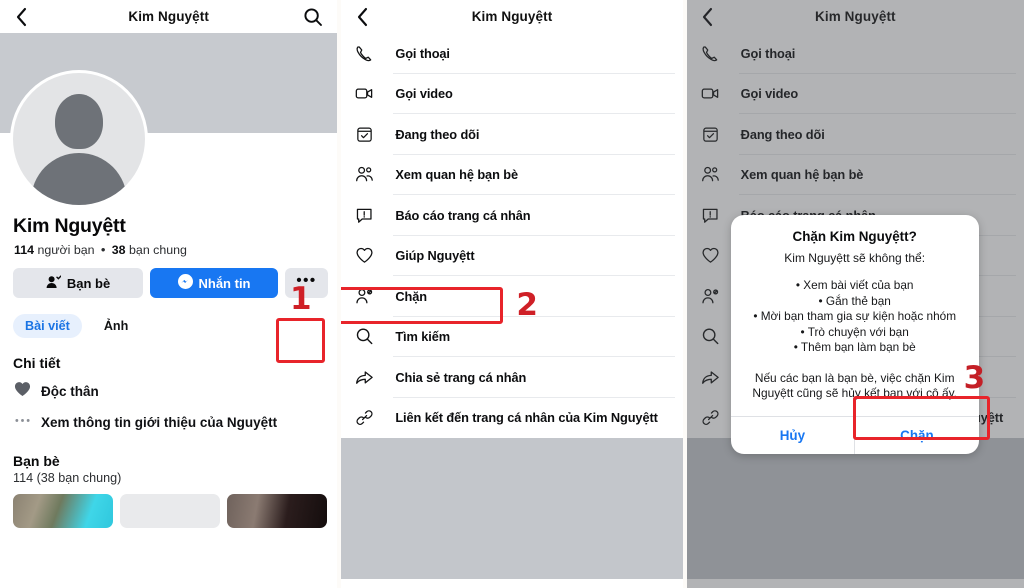  Describe the element at coordinates (855, 316) in the screenshot. I see `dialog-bullet: • Mời bạn tham gia sự kiện hoặc nhóm` at that location.